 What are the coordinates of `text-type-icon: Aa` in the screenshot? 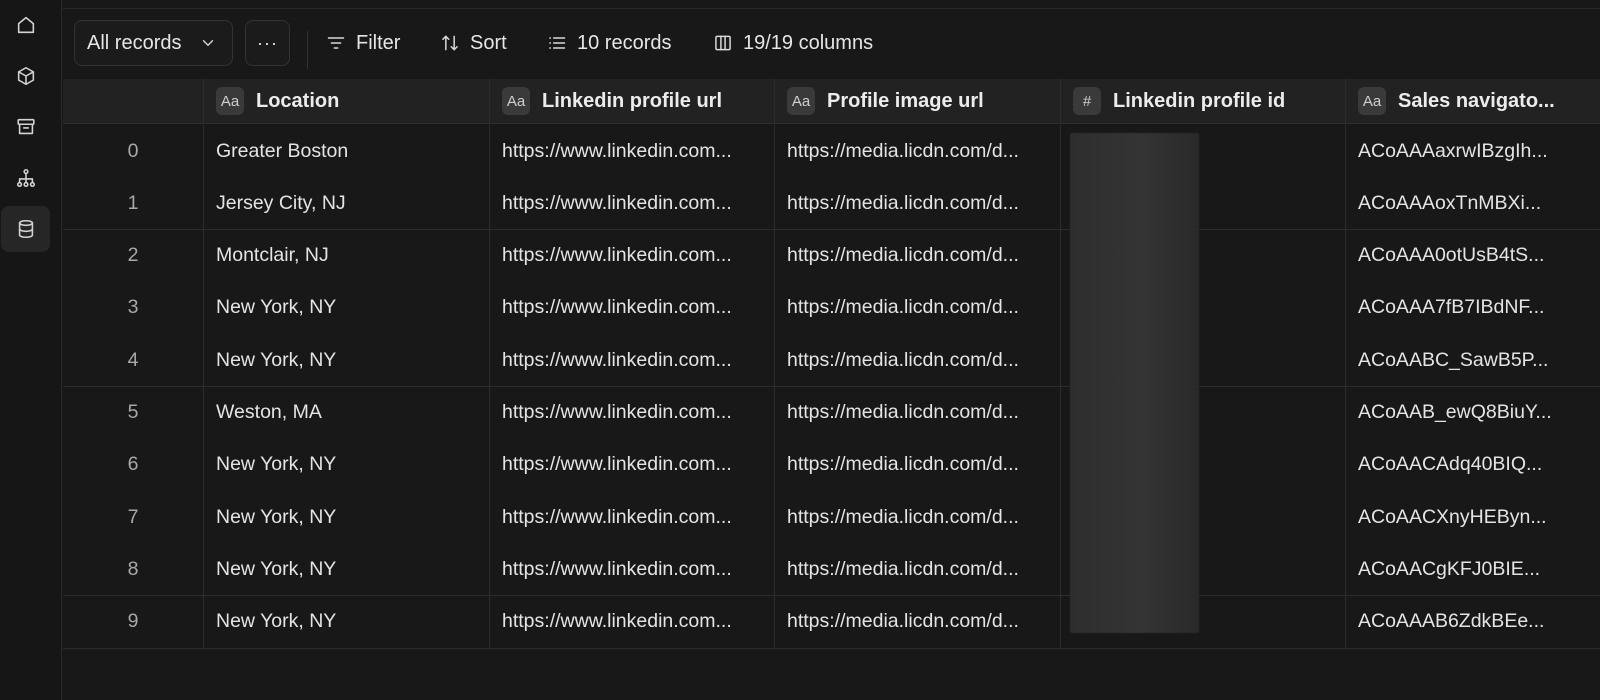 It's located at (230, 101).